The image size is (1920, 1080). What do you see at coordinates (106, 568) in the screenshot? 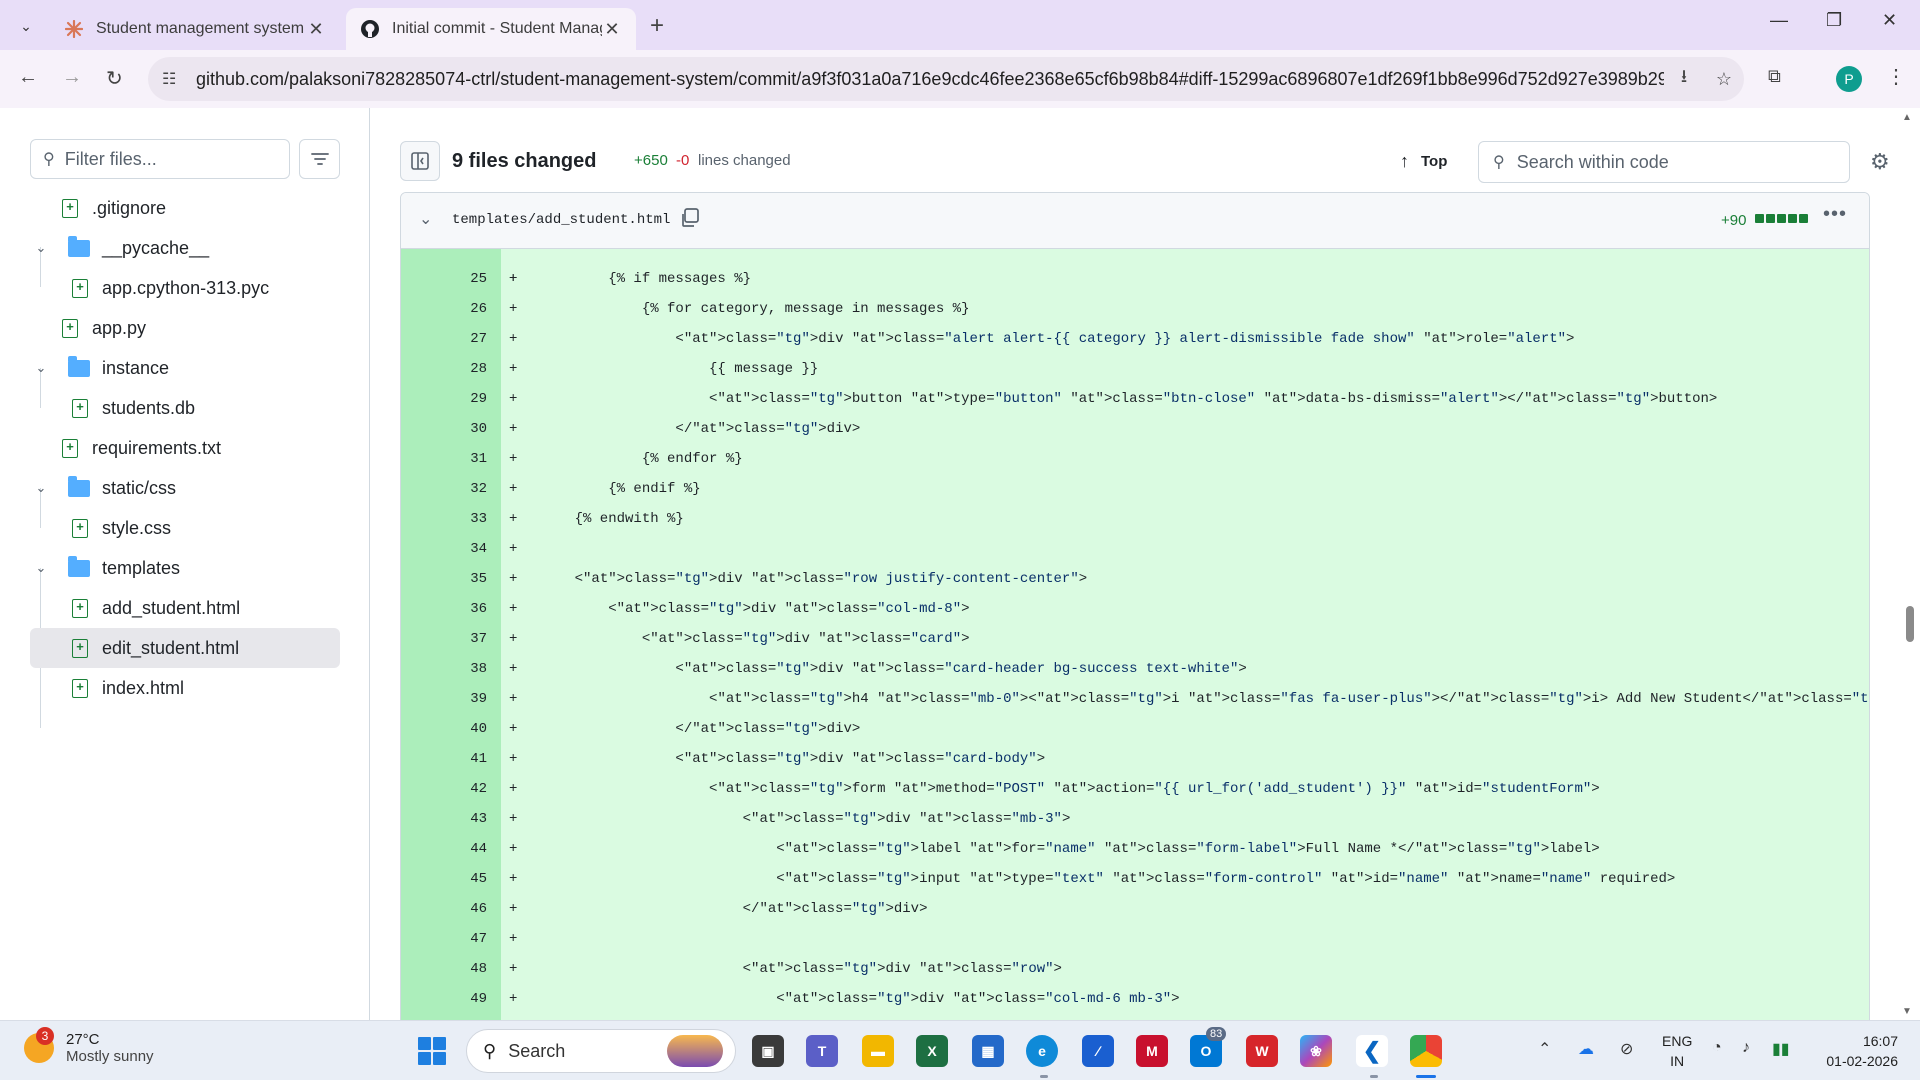
I see `tree-folder-templates: ⌄ templates` at bounding box center [106, 568].